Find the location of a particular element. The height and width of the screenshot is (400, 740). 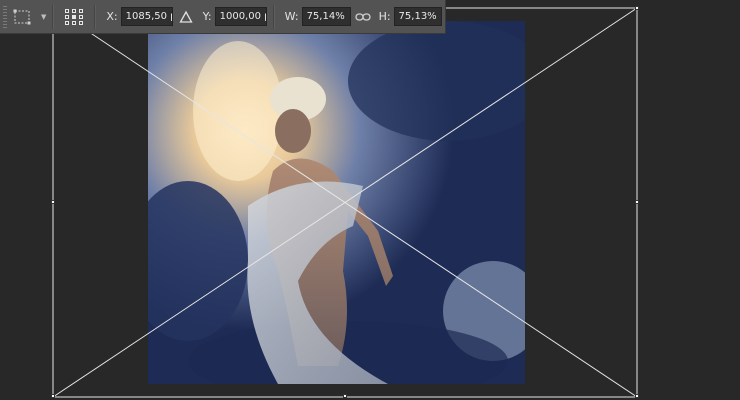

transform-handle-bottom-middle is located at coordinates (345, 396).